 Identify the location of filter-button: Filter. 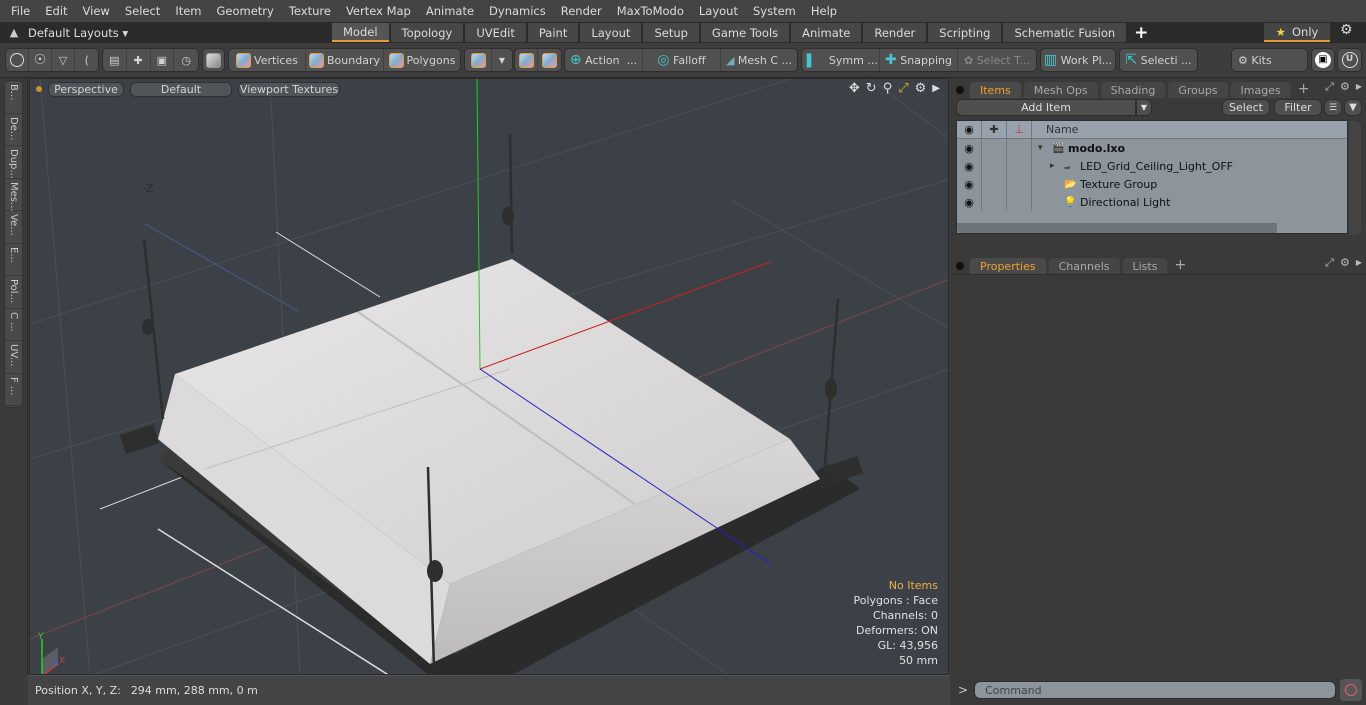
(1298, 107).